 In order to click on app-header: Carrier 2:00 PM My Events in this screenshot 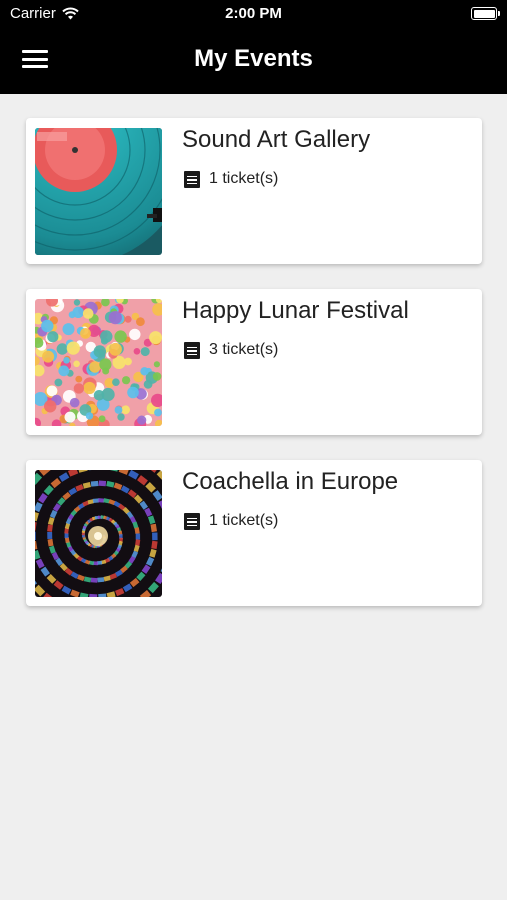, I will do `click(253, 47)`.